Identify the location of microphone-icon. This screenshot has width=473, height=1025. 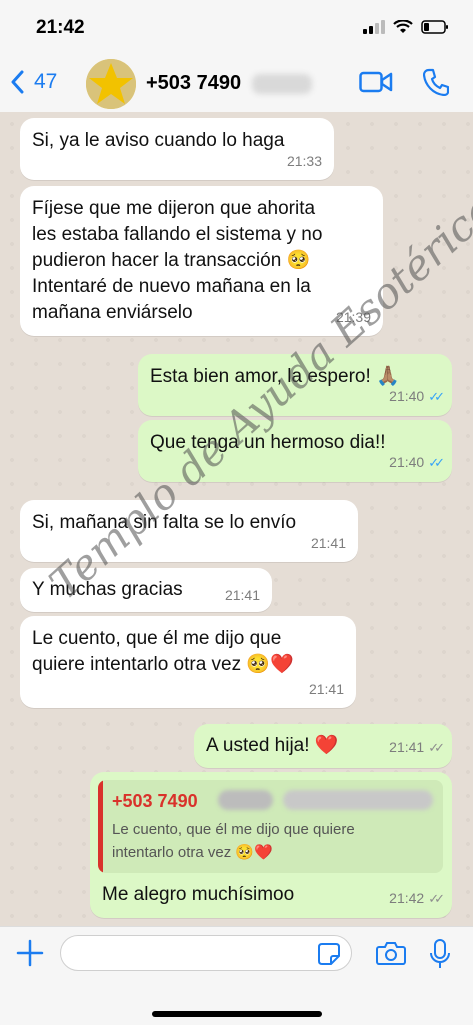
(440, 953).